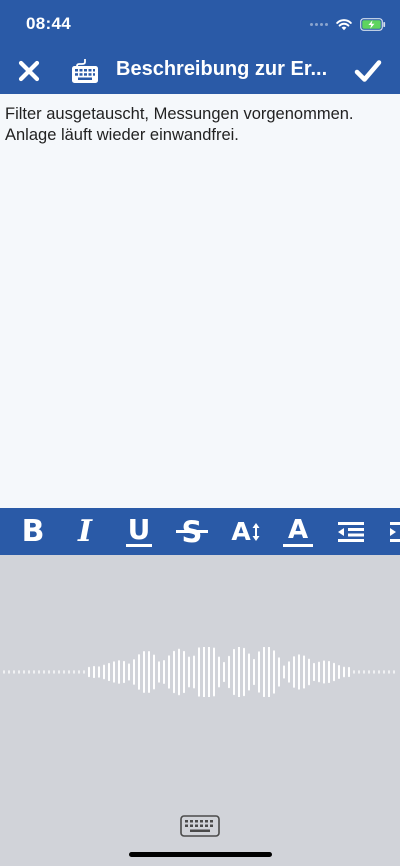  What do you see at coordinates (241, 531) in the screenshot?
I see `font-size-label: A` at bounding box center [241, 531].